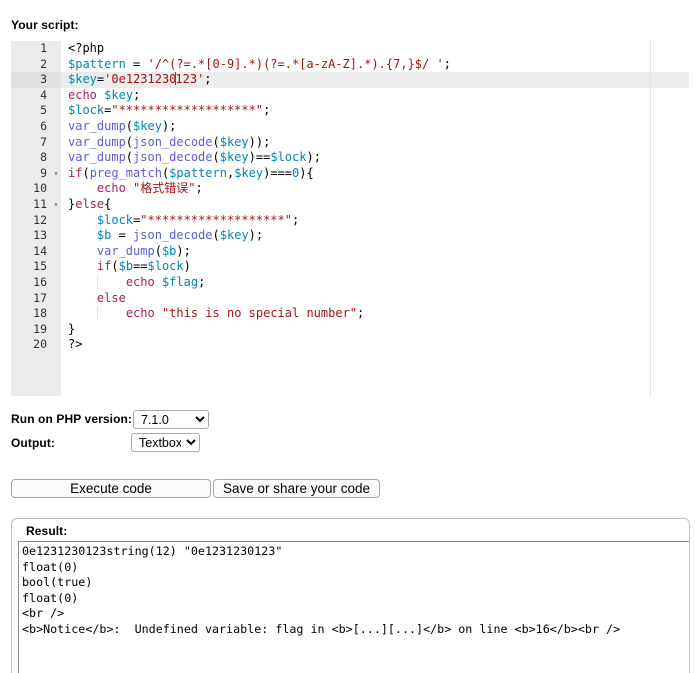  I want to click on line-number: 4, so click(43, 94).